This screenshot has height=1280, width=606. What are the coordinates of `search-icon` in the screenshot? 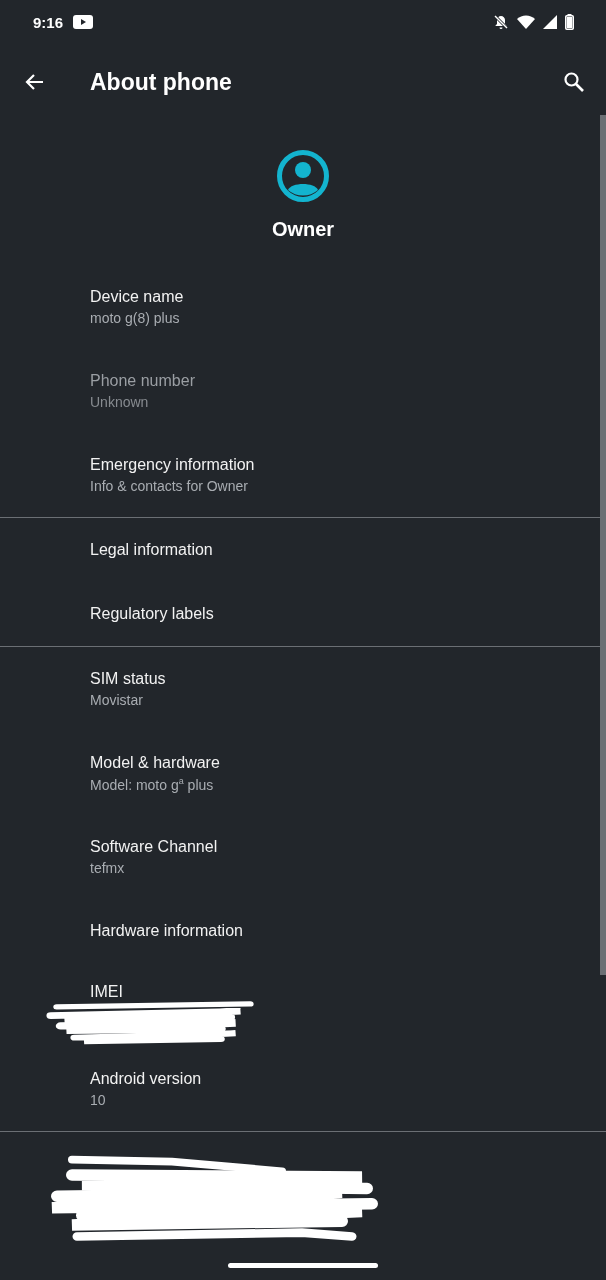 It's located at (574, 82).